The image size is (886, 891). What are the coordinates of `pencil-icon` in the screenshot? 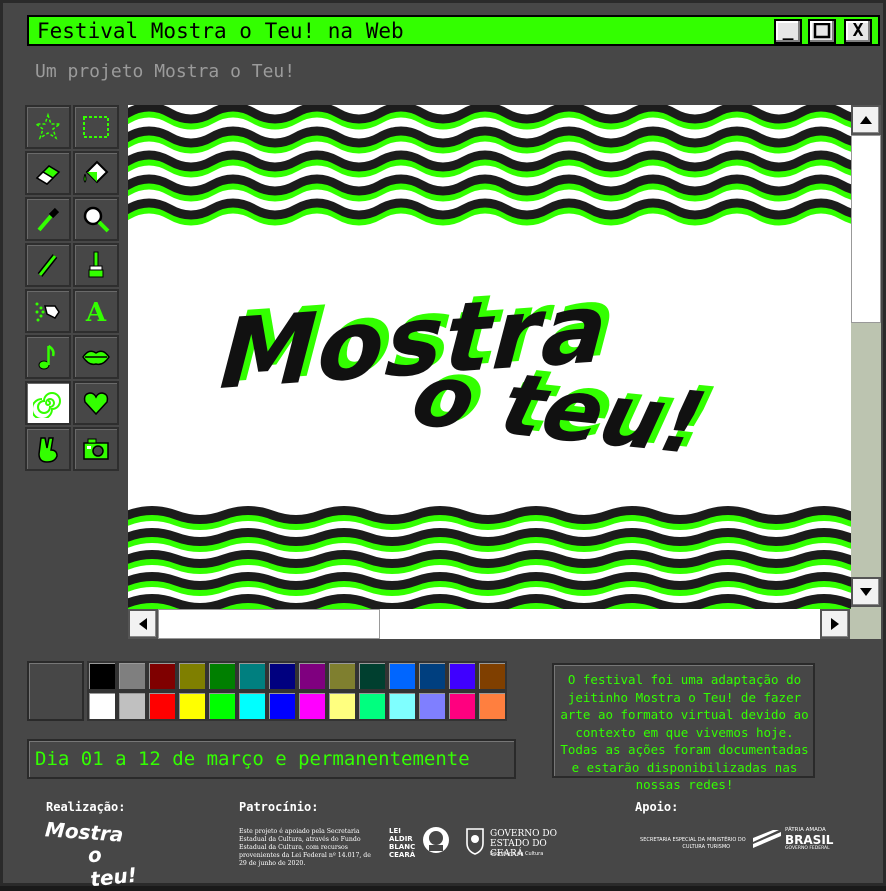 It's located at (47, 265).